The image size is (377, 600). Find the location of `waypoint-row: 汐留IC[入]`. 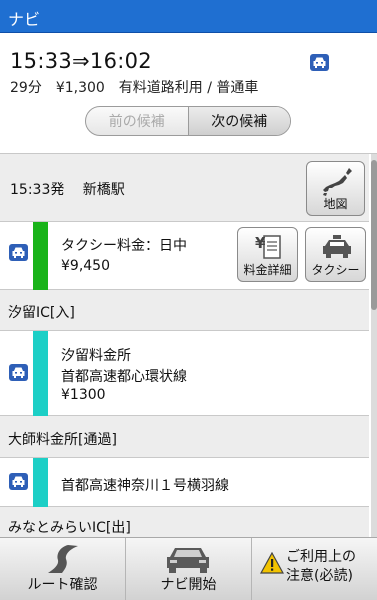

waypoint-row: 汐留IC[入] is located at coordinates (184, 310).